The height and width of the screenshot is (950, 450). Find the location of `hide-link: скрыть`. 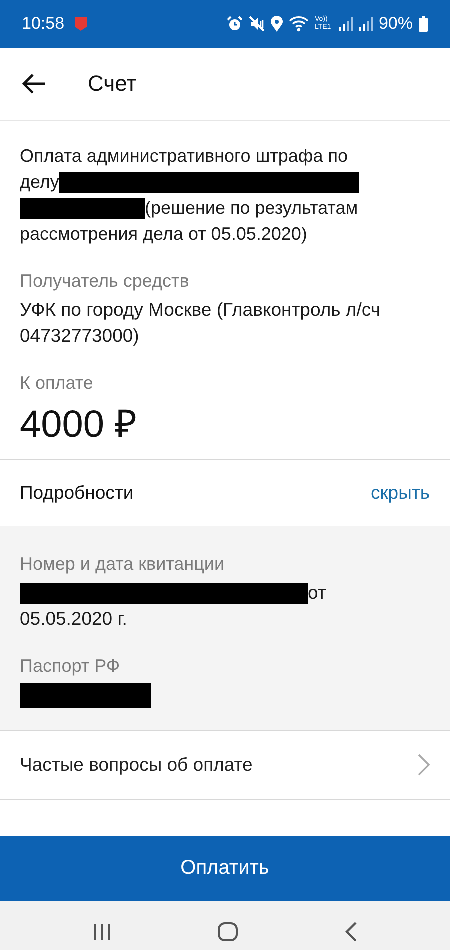

hide-link: скрыть is located at coordinates (400, 493).